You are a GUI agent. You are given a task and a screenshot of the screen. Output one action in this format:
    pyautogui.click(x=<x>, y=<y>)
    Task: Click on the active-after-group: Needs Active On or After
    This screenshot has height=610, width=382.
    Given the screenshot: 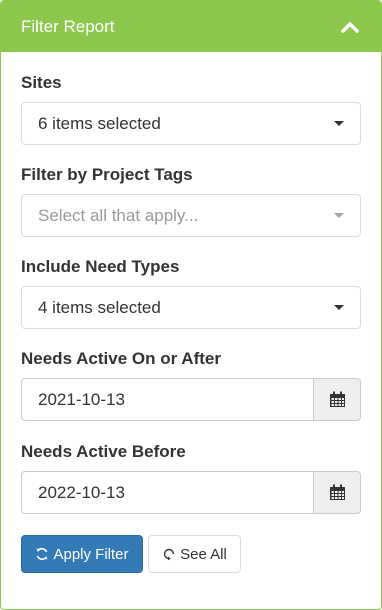 What is the action you would take?
    pyautogui.click(x=191, y=384)
    